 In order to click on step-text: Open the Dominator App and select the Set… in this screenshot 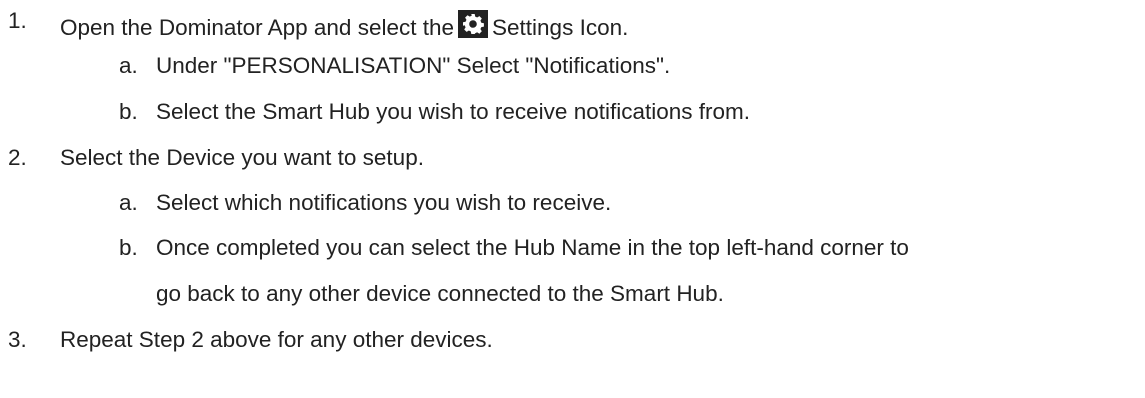, I will do `click(344, 25)`.